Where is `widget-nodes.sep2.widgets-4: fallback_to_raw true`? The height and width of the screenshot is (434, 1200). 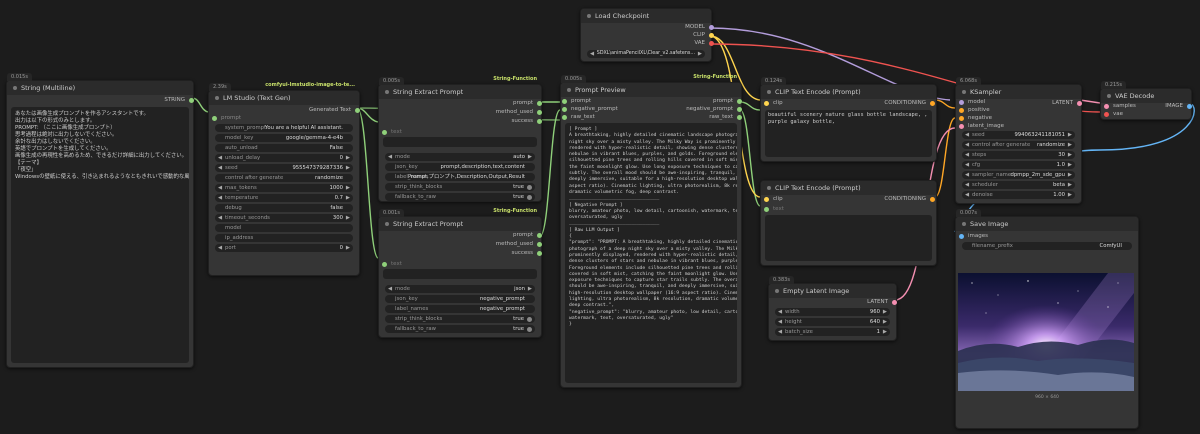
widget-nodes.sep2.widgets-4: fallback_to_raw true is located at coordinates (460, 329).